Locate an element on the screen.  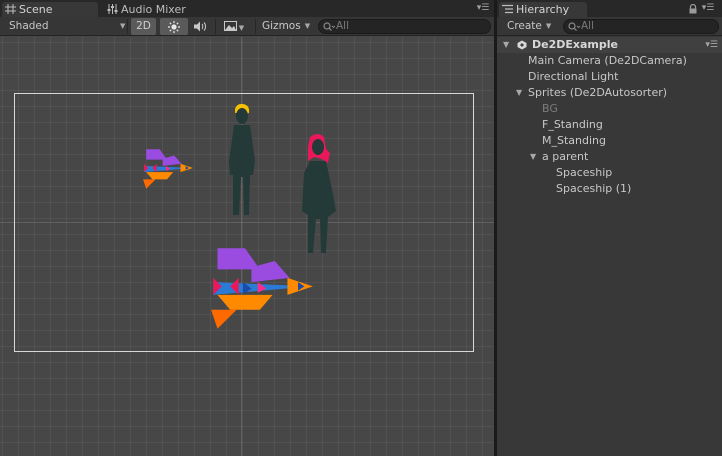
unity-scene-icon is located at coordinates (522, 45).